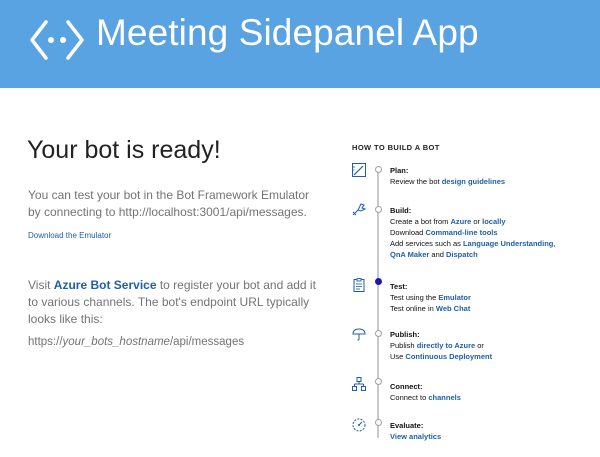  Describe the element at coordinates (408, 232) in the screenshot. I see `build-l2-text: Download` at that location.